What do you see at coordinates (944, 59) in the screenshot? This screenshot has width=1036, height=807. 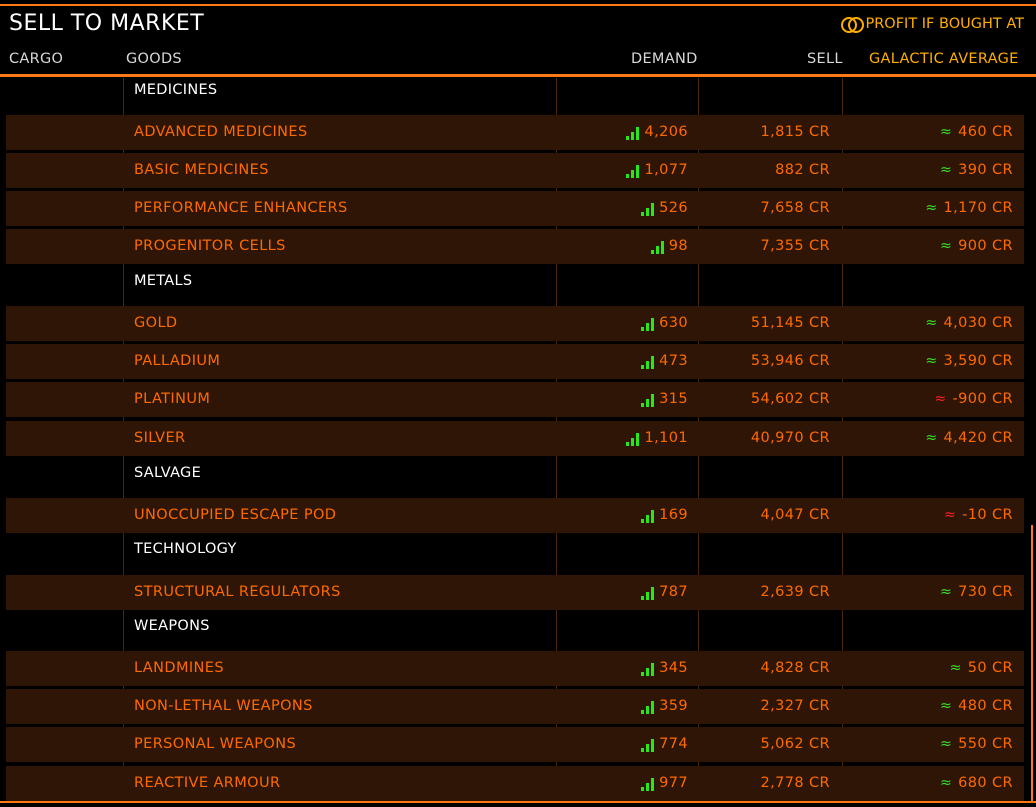 I see `column-header-galactic-average: GALACTIC AVERAGE` at bounding box center [944, 59].